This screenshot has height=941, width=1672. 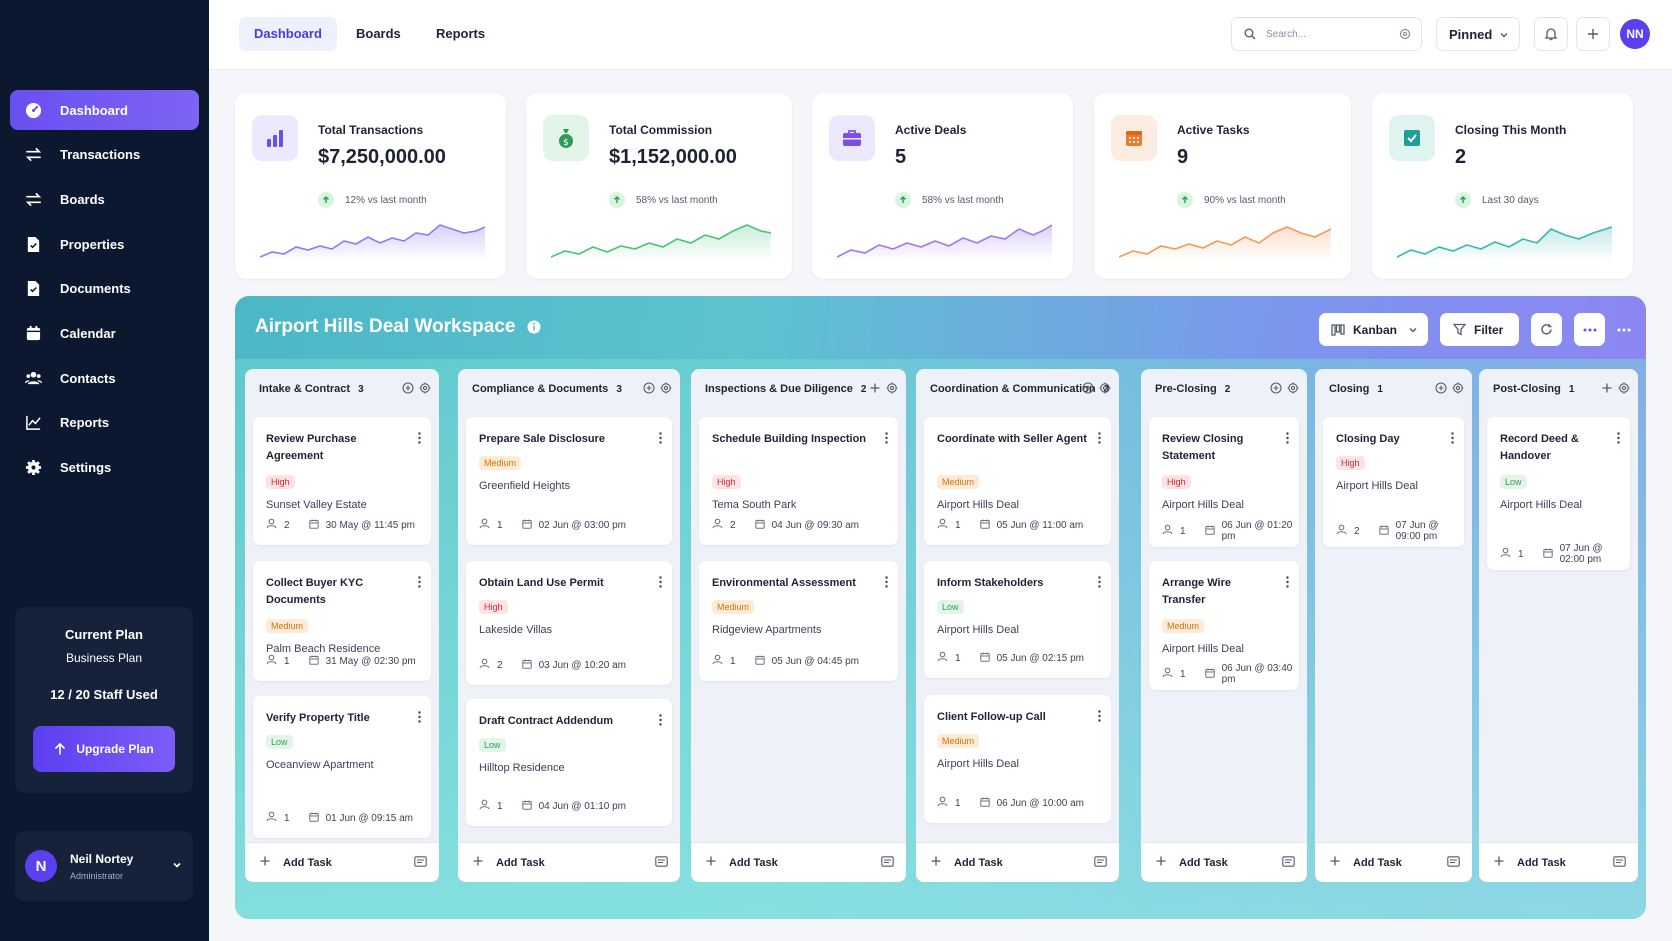 What do you see at coordinates (1489, 329) in the screenshot?
I see `filter-label: Filter` at bounding box center [1489, 329].